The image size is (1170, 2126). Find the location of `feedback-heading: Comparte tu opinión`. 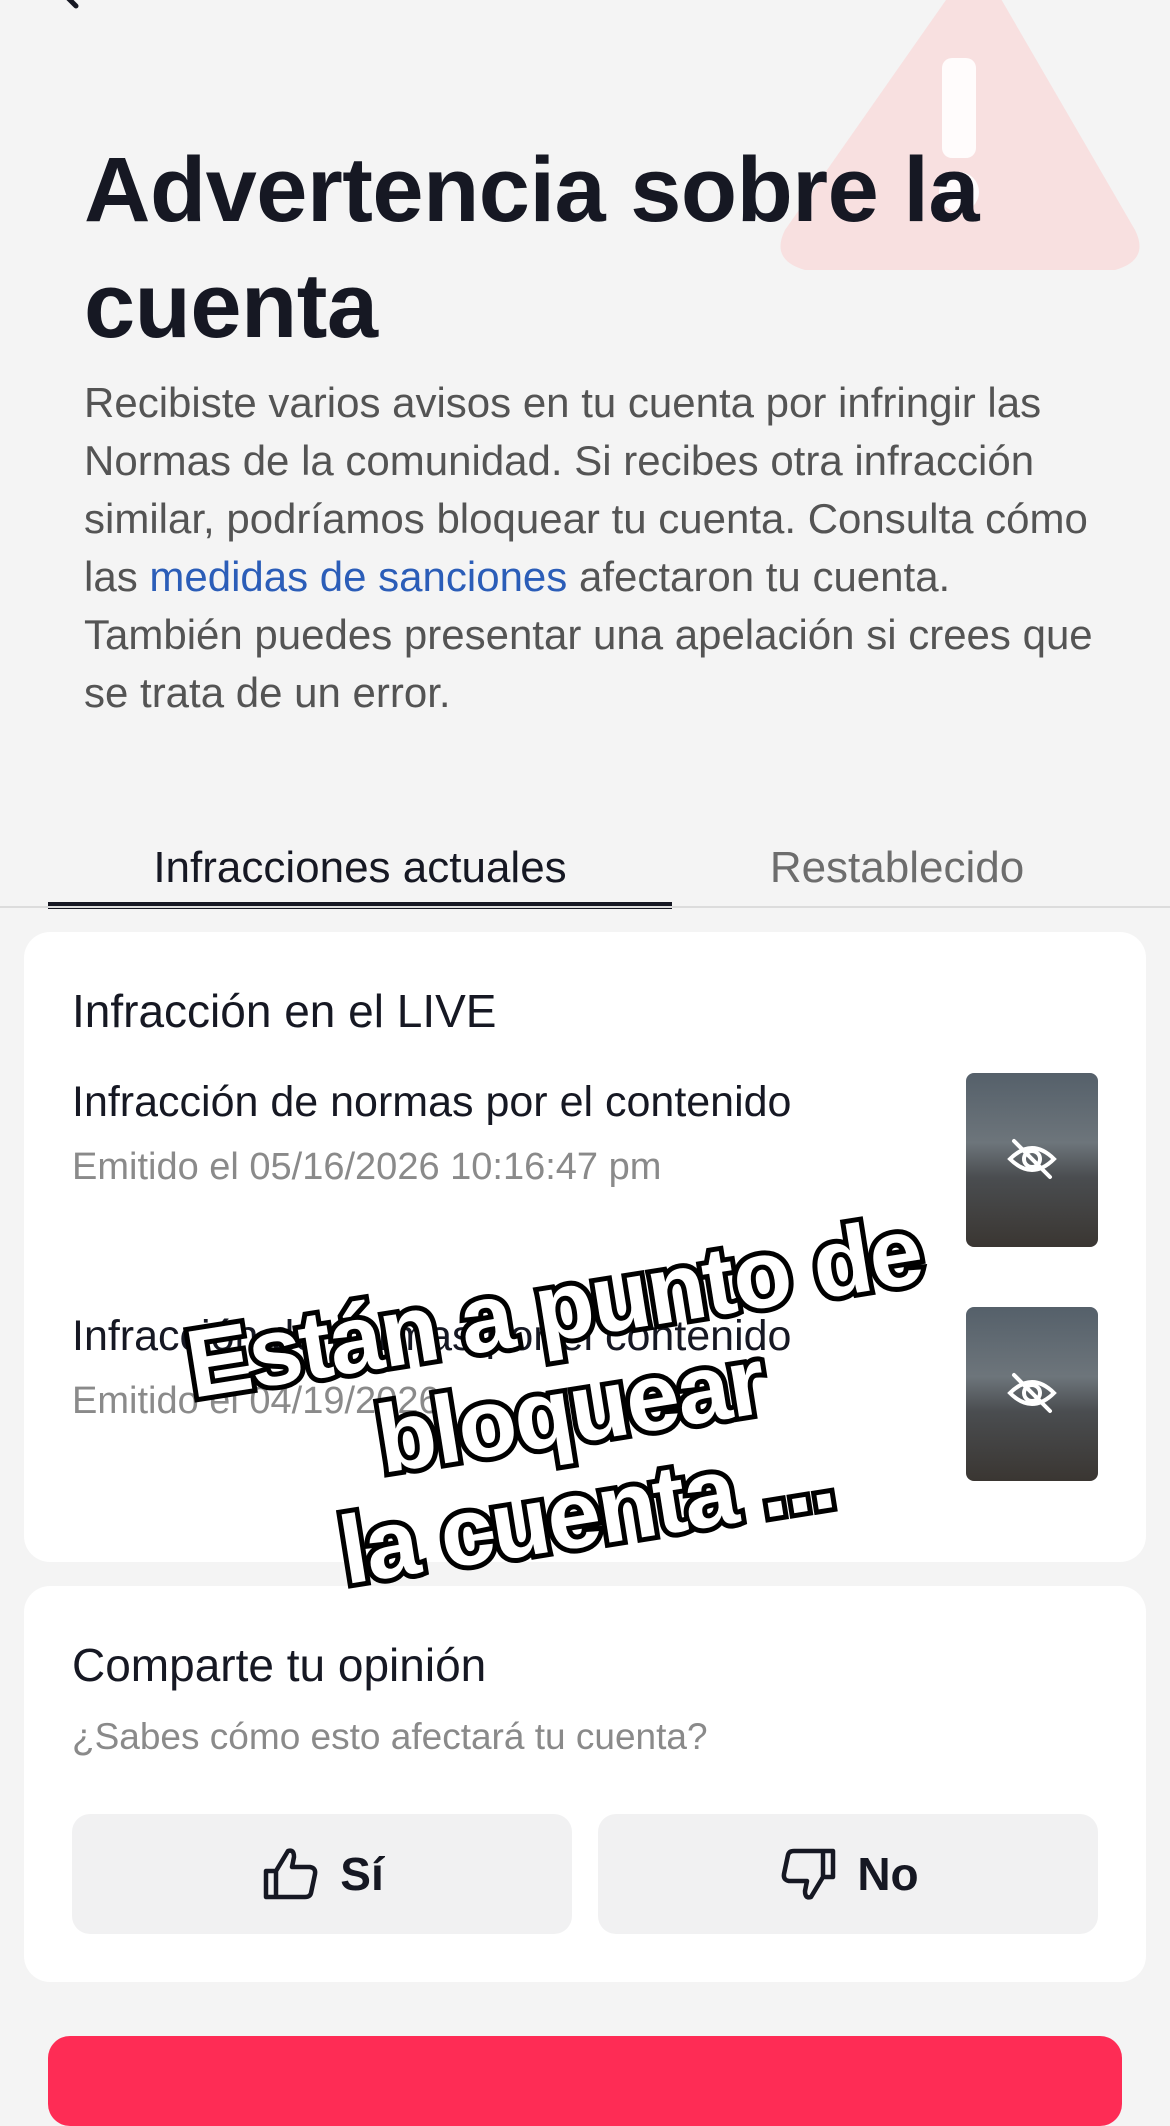

feedback-heading: Comparte tu opinión is located at coordinates (279, 1665).